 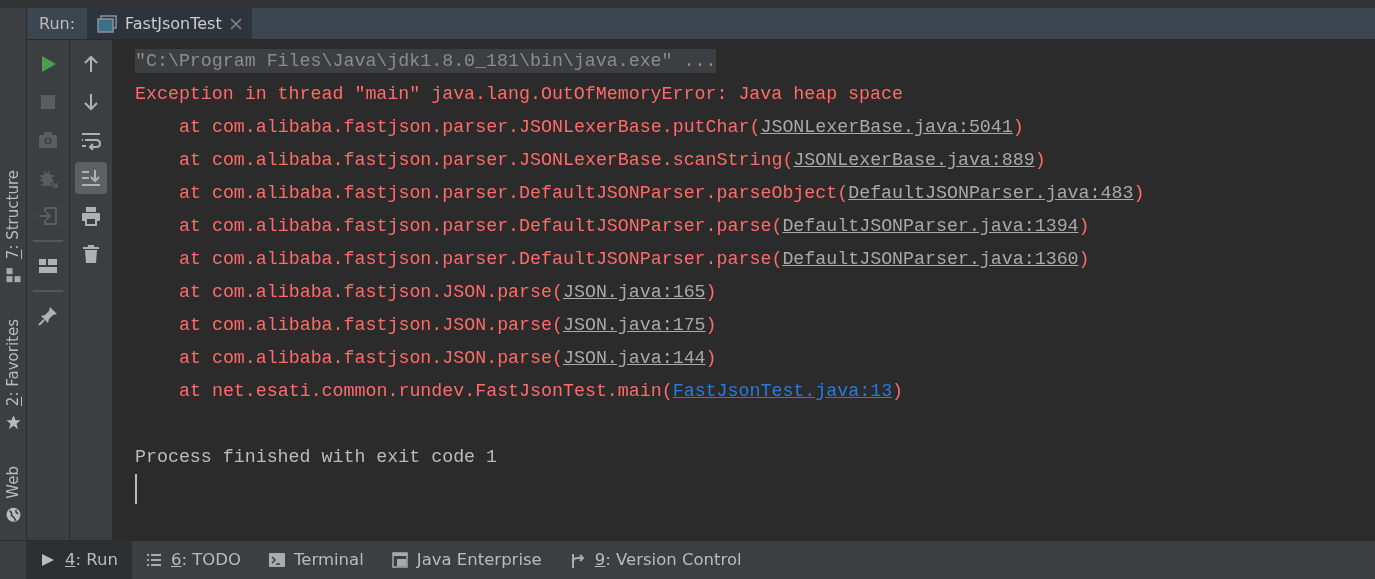 What do you see at coordinates (316, 560) in the screenshot?
I see `tool-window-tab: Terminal` at bounding box center [316, 560].